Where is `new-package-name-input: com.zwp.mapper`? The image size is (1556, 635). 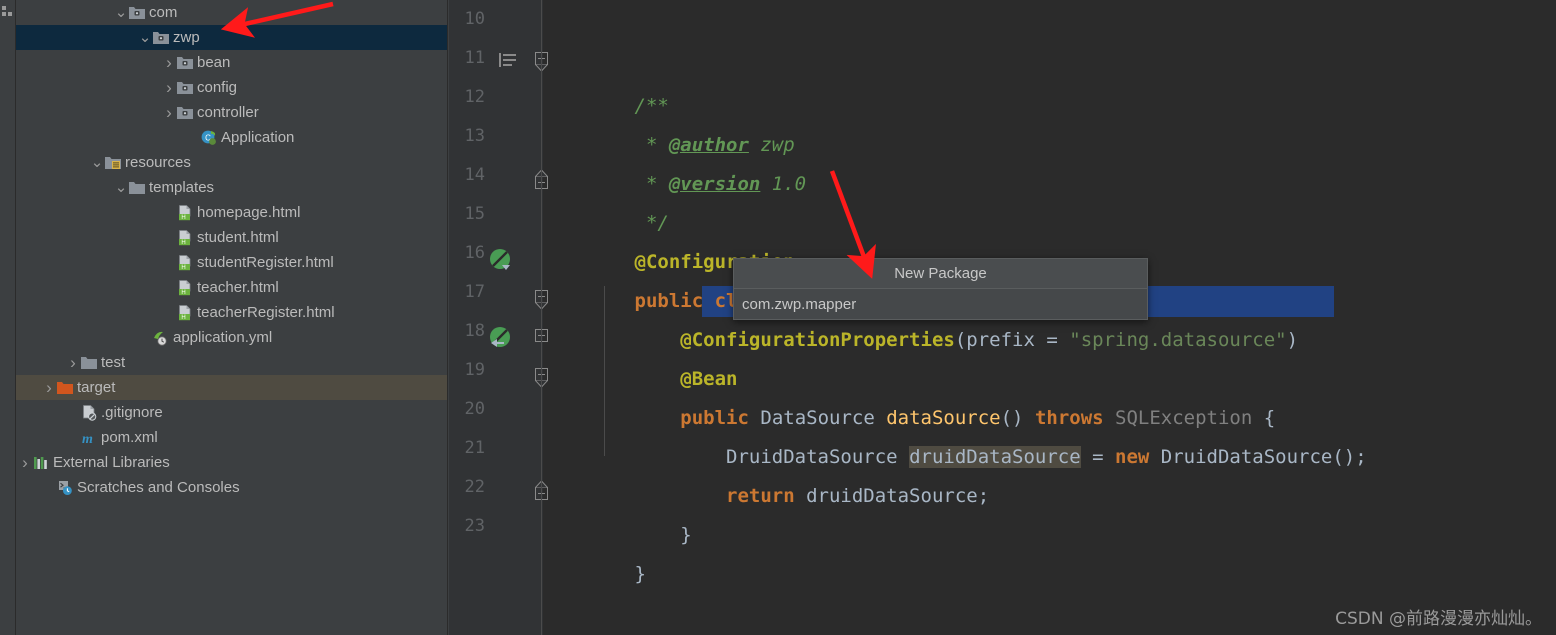
new-package-name-input: com.zwp.mapper is located at coordinates (940, 303).